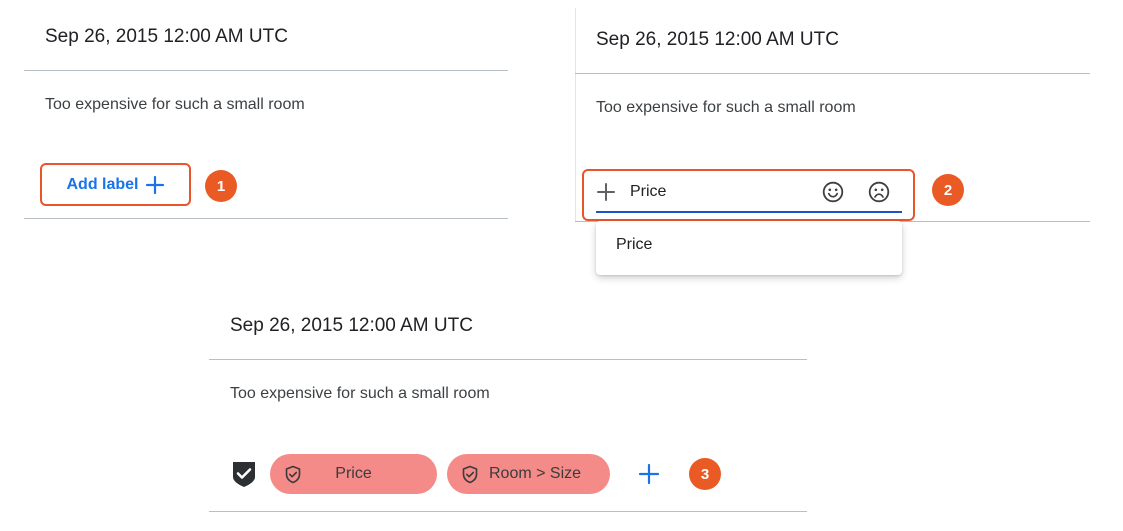 This screenshot has height=531, width=1123. Describe the element at coordinates (948, 190) in the screenshot. I see `step-badge: 2` at that location.